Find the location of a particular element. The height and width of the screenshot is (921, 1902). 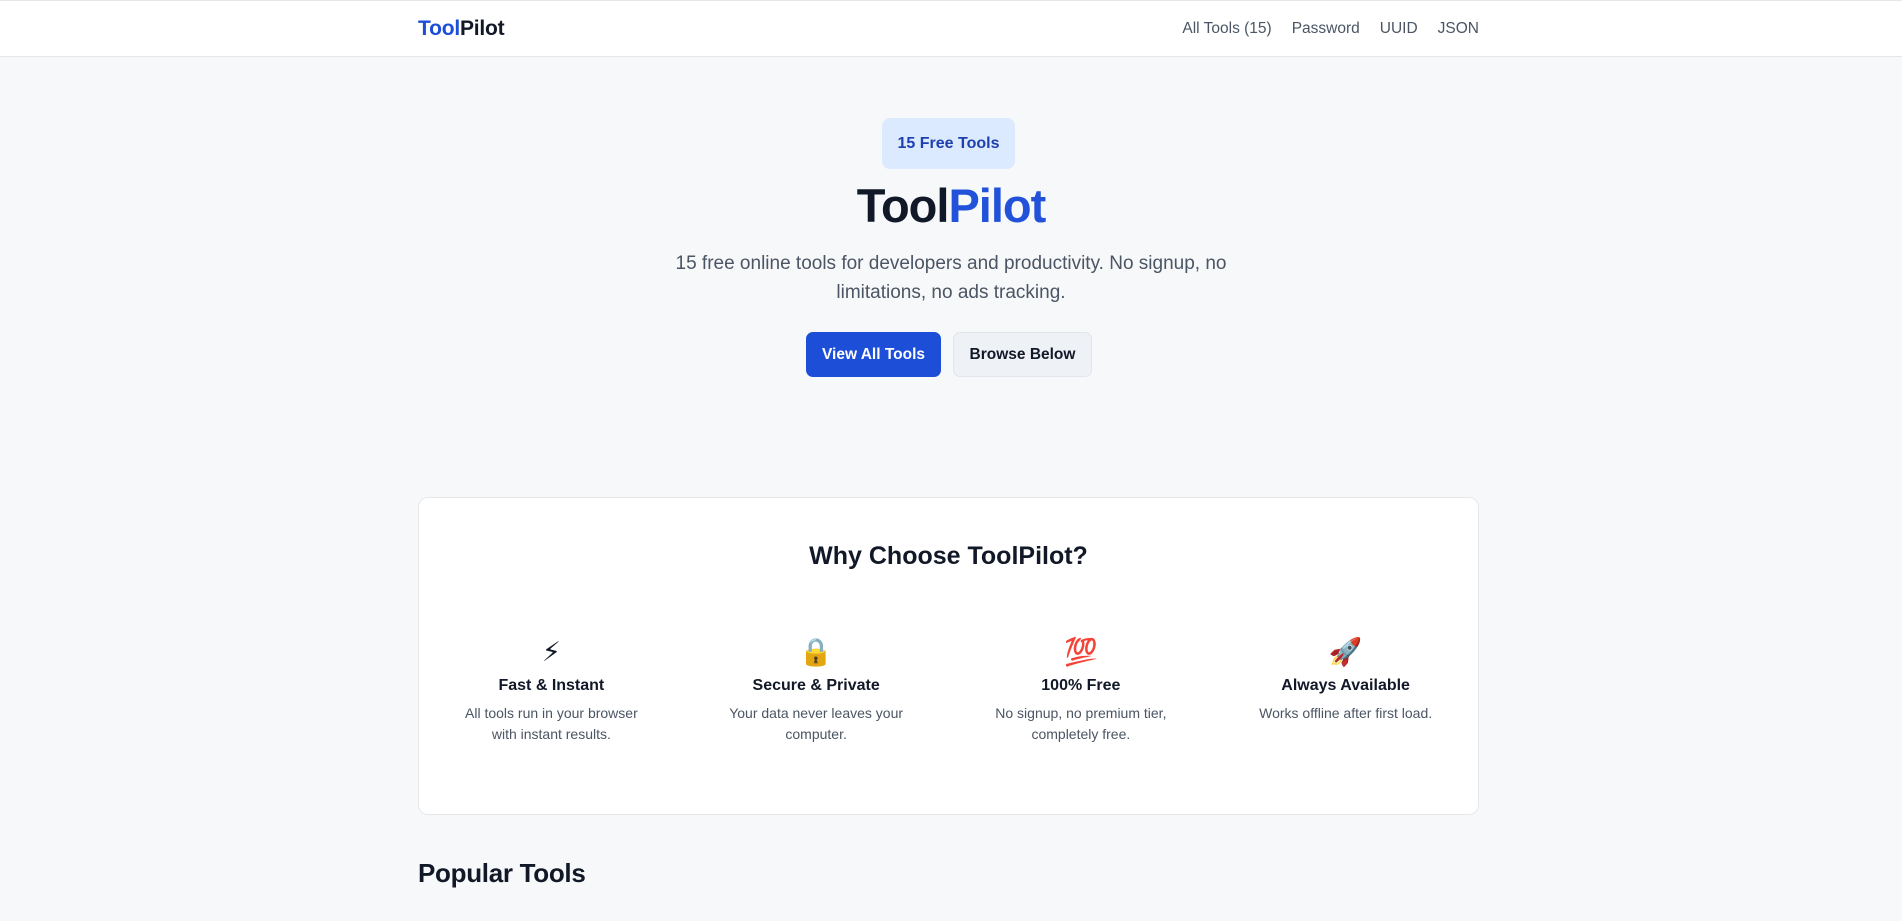

lock-icon: 🔒 is located at coordinates (816, 652).